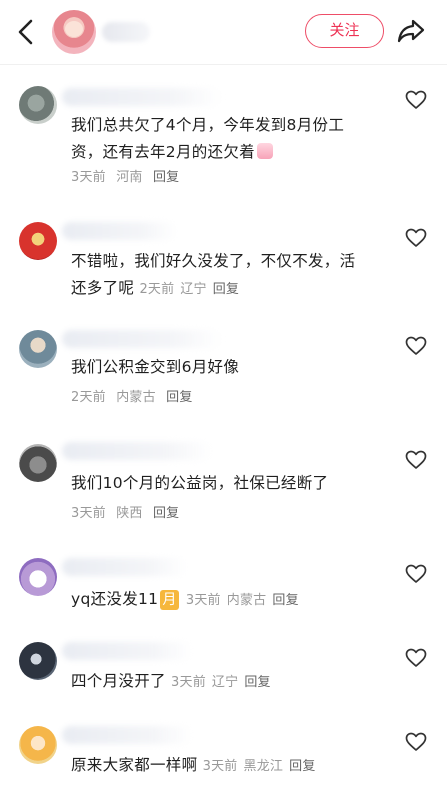  What do you see at coordinates (126, 32) in the screenshot?
I see `author-name-blurred` at bounding box center [126, 32].